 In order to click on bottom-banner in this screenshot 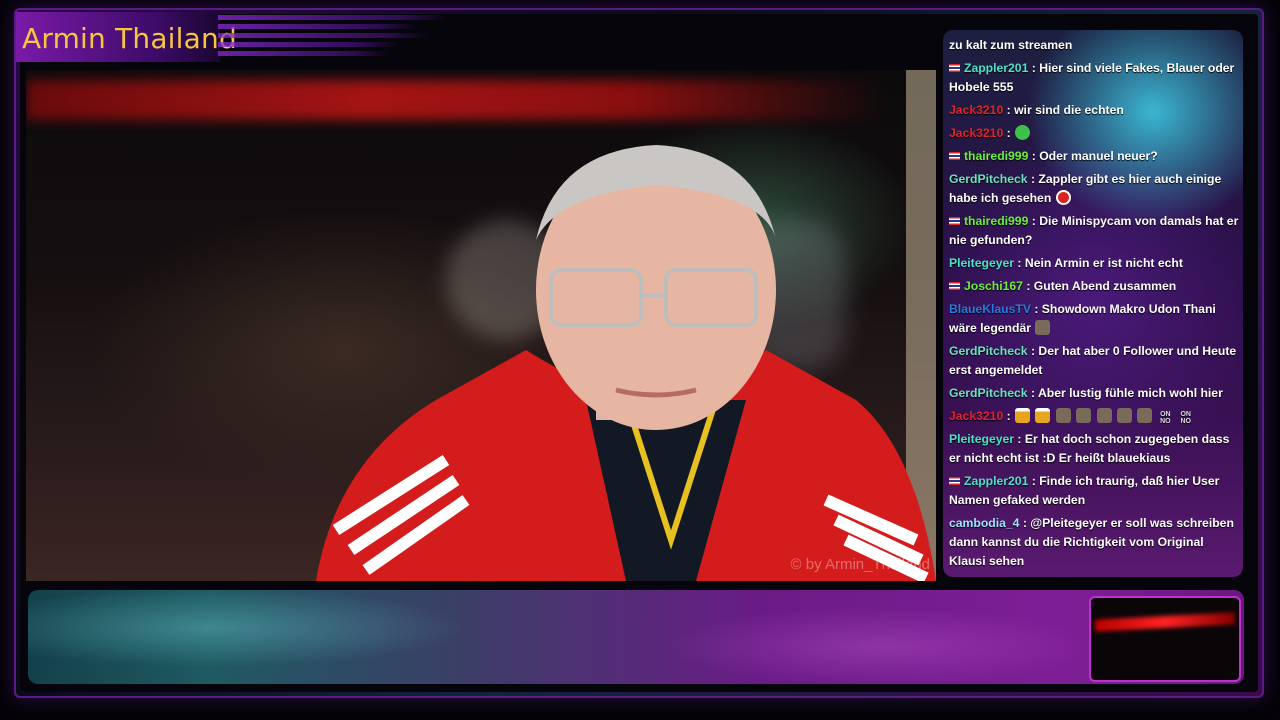, I will do `click(636, 637)`.